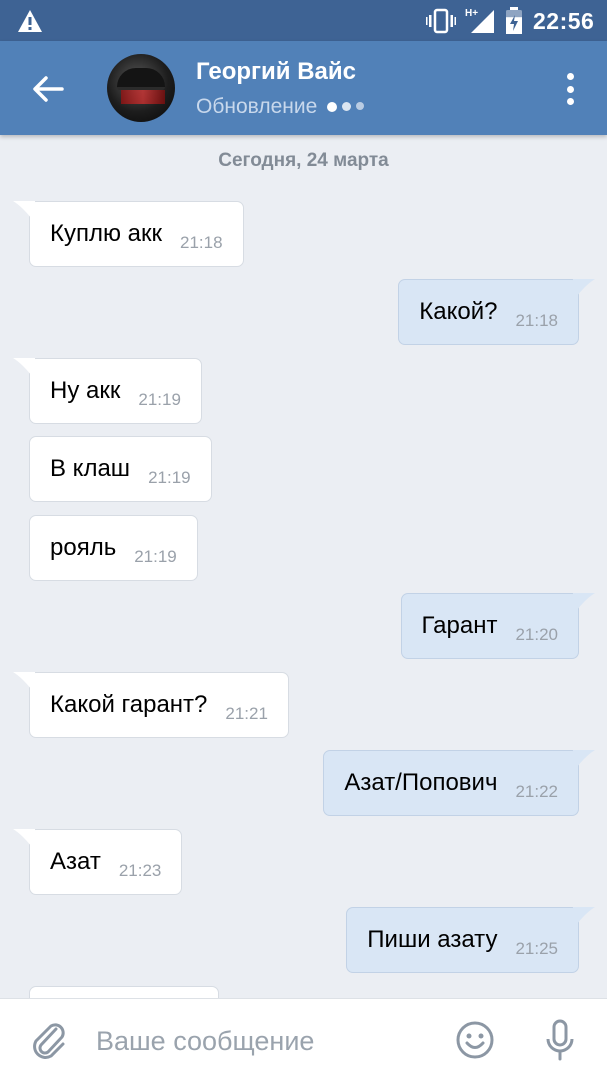  Describe the element at coordinates (303, 88) in the screenshot. I see `chat-header: Георгий Вайс Обновление` at that location.